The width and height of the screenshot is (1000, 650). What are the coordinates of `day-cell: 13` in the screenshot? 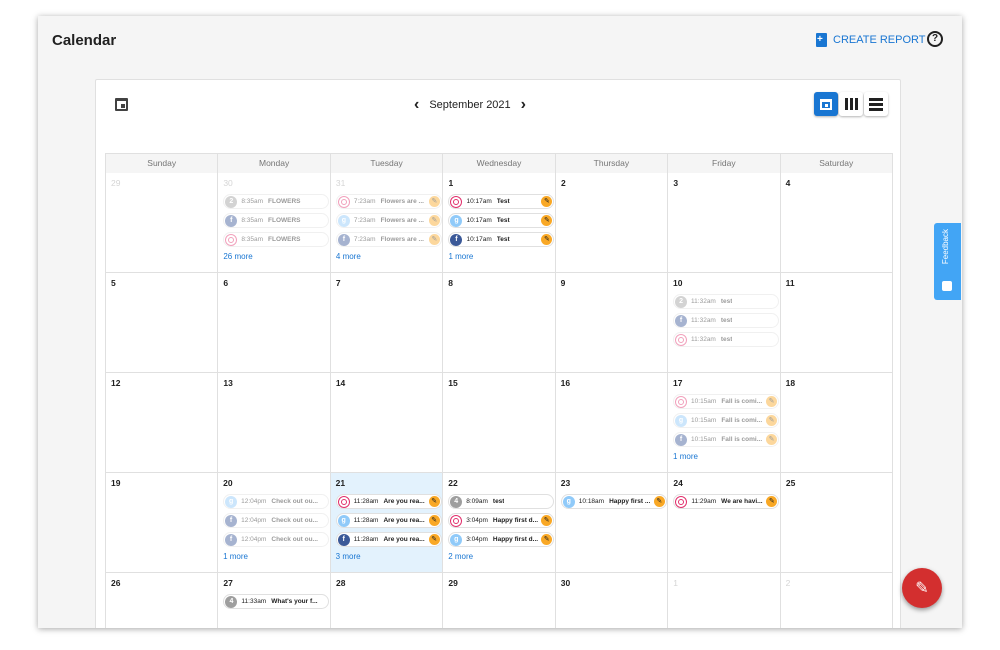 It's located at (274, 423).